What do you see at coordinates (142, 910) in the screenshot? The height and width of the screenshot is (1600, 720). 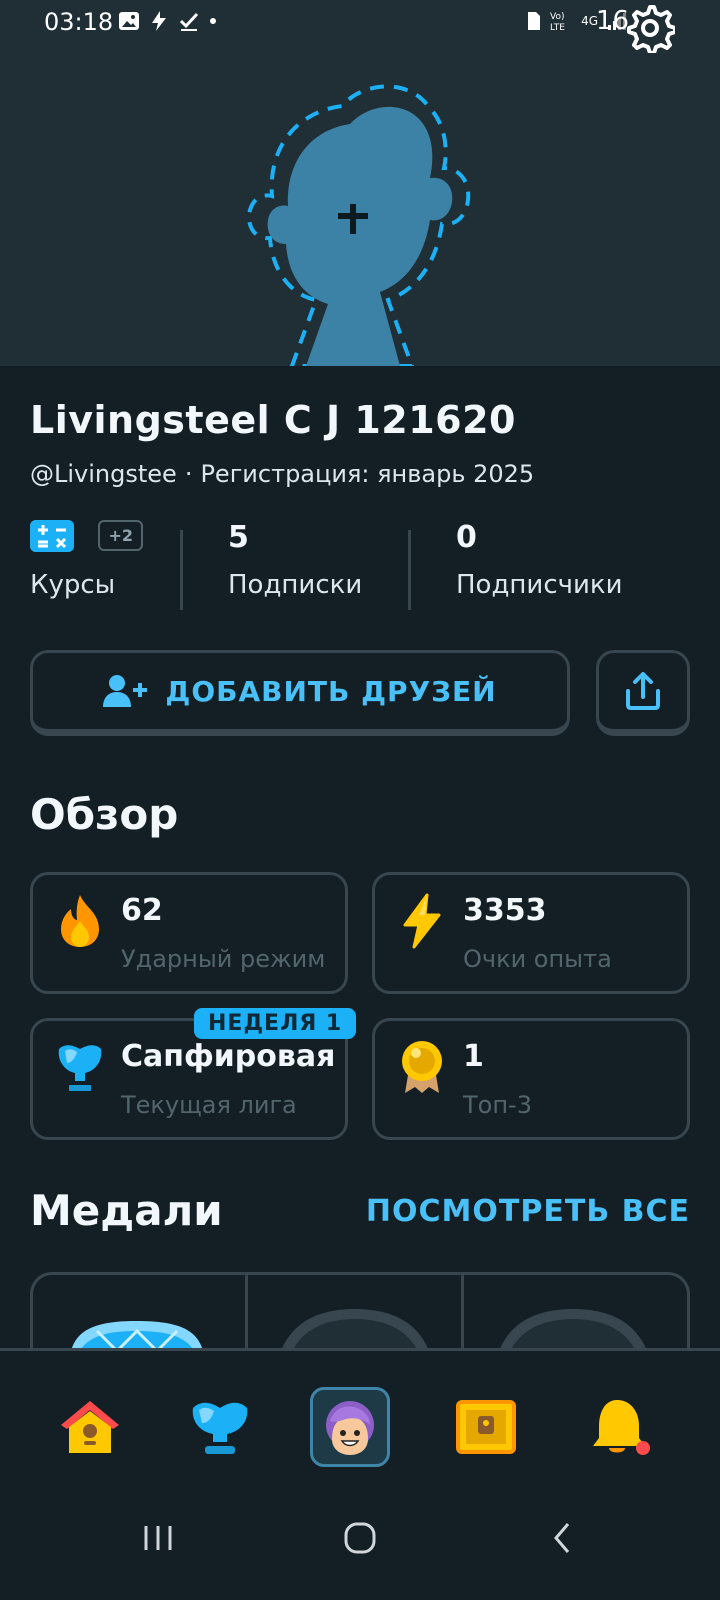 I see `streak-value: 62` at bounding box center [142, 910].